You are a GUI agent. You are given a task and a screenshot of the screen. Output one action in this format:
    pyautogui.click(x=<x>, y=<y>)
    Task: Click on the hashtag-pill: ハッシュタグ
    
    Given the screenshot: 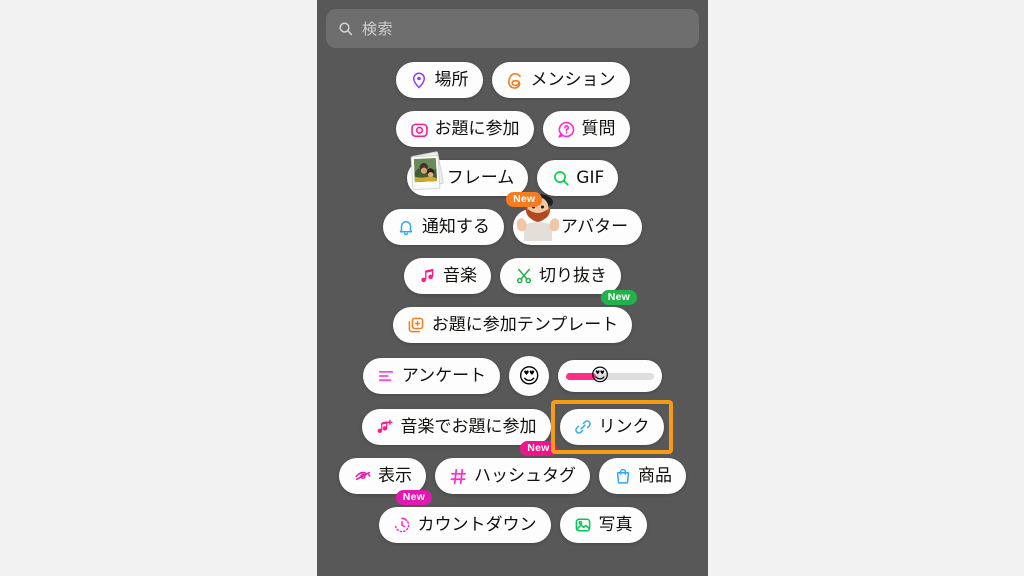 What is the action you would take?
    pyautogui.click(x=512, y=476)
    